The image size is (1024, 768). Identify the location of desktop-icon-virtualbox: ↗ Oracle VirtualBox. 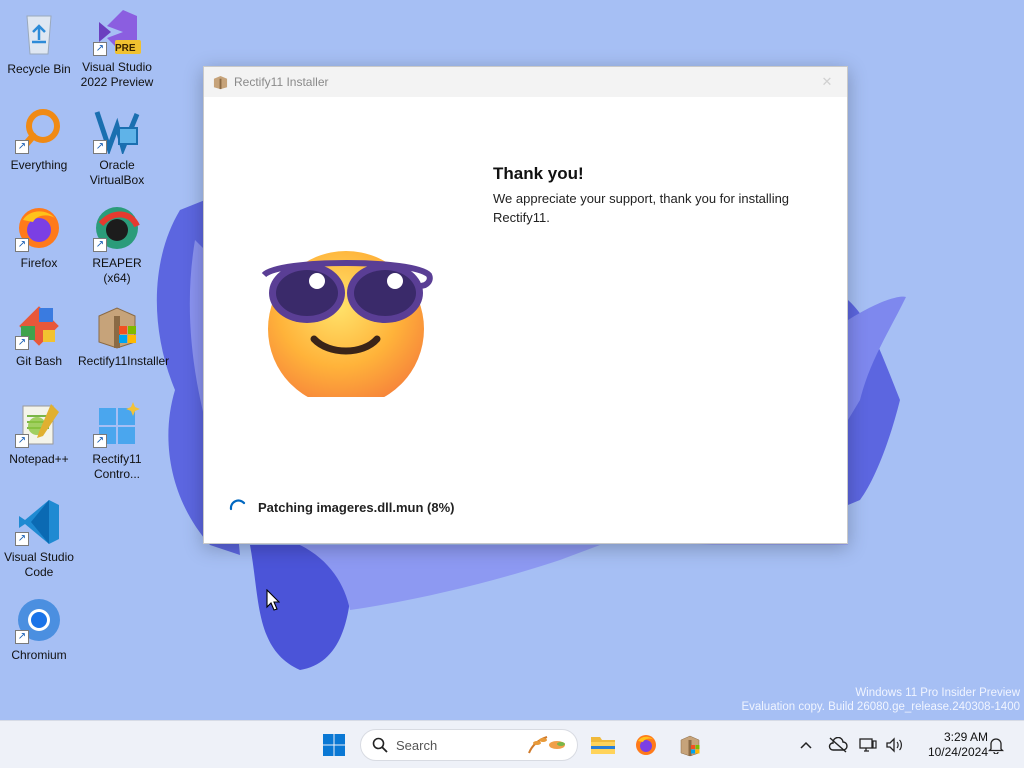
(117, 147).